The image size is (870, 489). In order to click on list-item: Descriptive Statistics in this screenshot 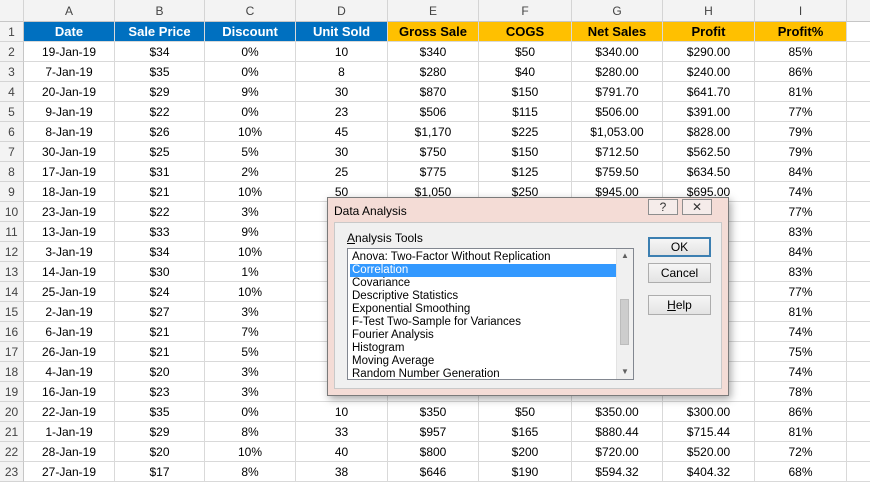, I will do `click(484, 296)`.